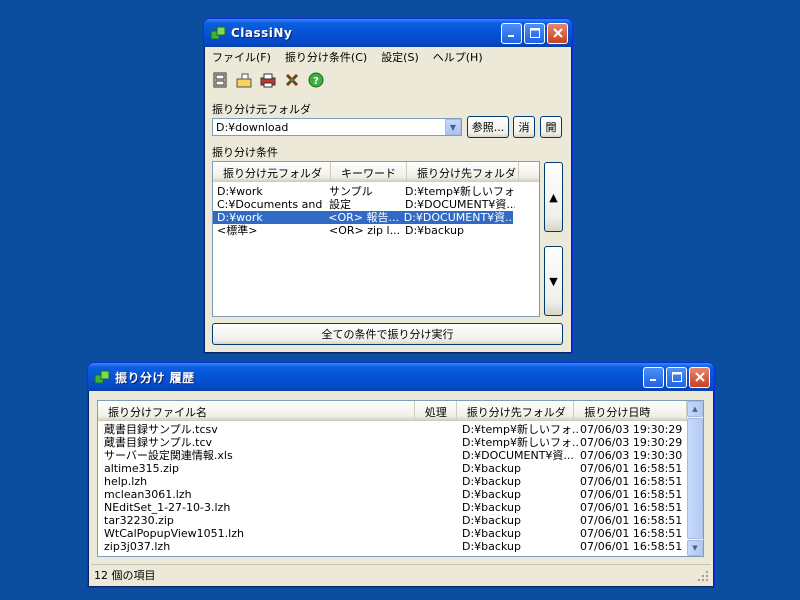 The height and width of the screenshot is (600, 800). I want to click on printer-icon, so click(268, 80).